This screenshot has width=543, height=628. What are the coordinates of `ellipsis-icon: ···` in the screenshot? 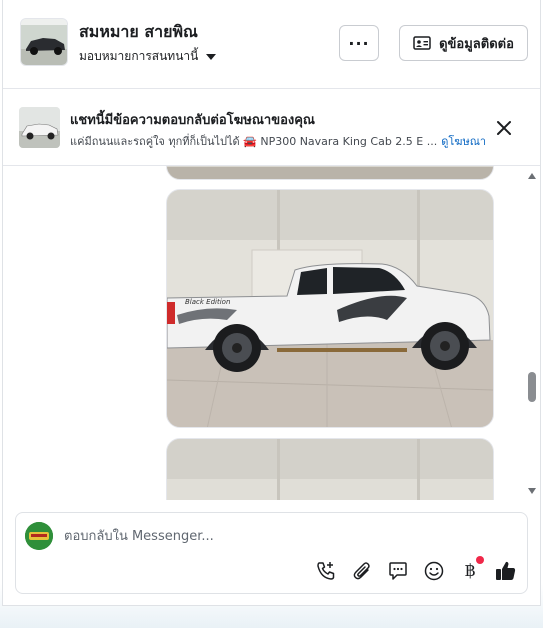 It's located at (359, 43).